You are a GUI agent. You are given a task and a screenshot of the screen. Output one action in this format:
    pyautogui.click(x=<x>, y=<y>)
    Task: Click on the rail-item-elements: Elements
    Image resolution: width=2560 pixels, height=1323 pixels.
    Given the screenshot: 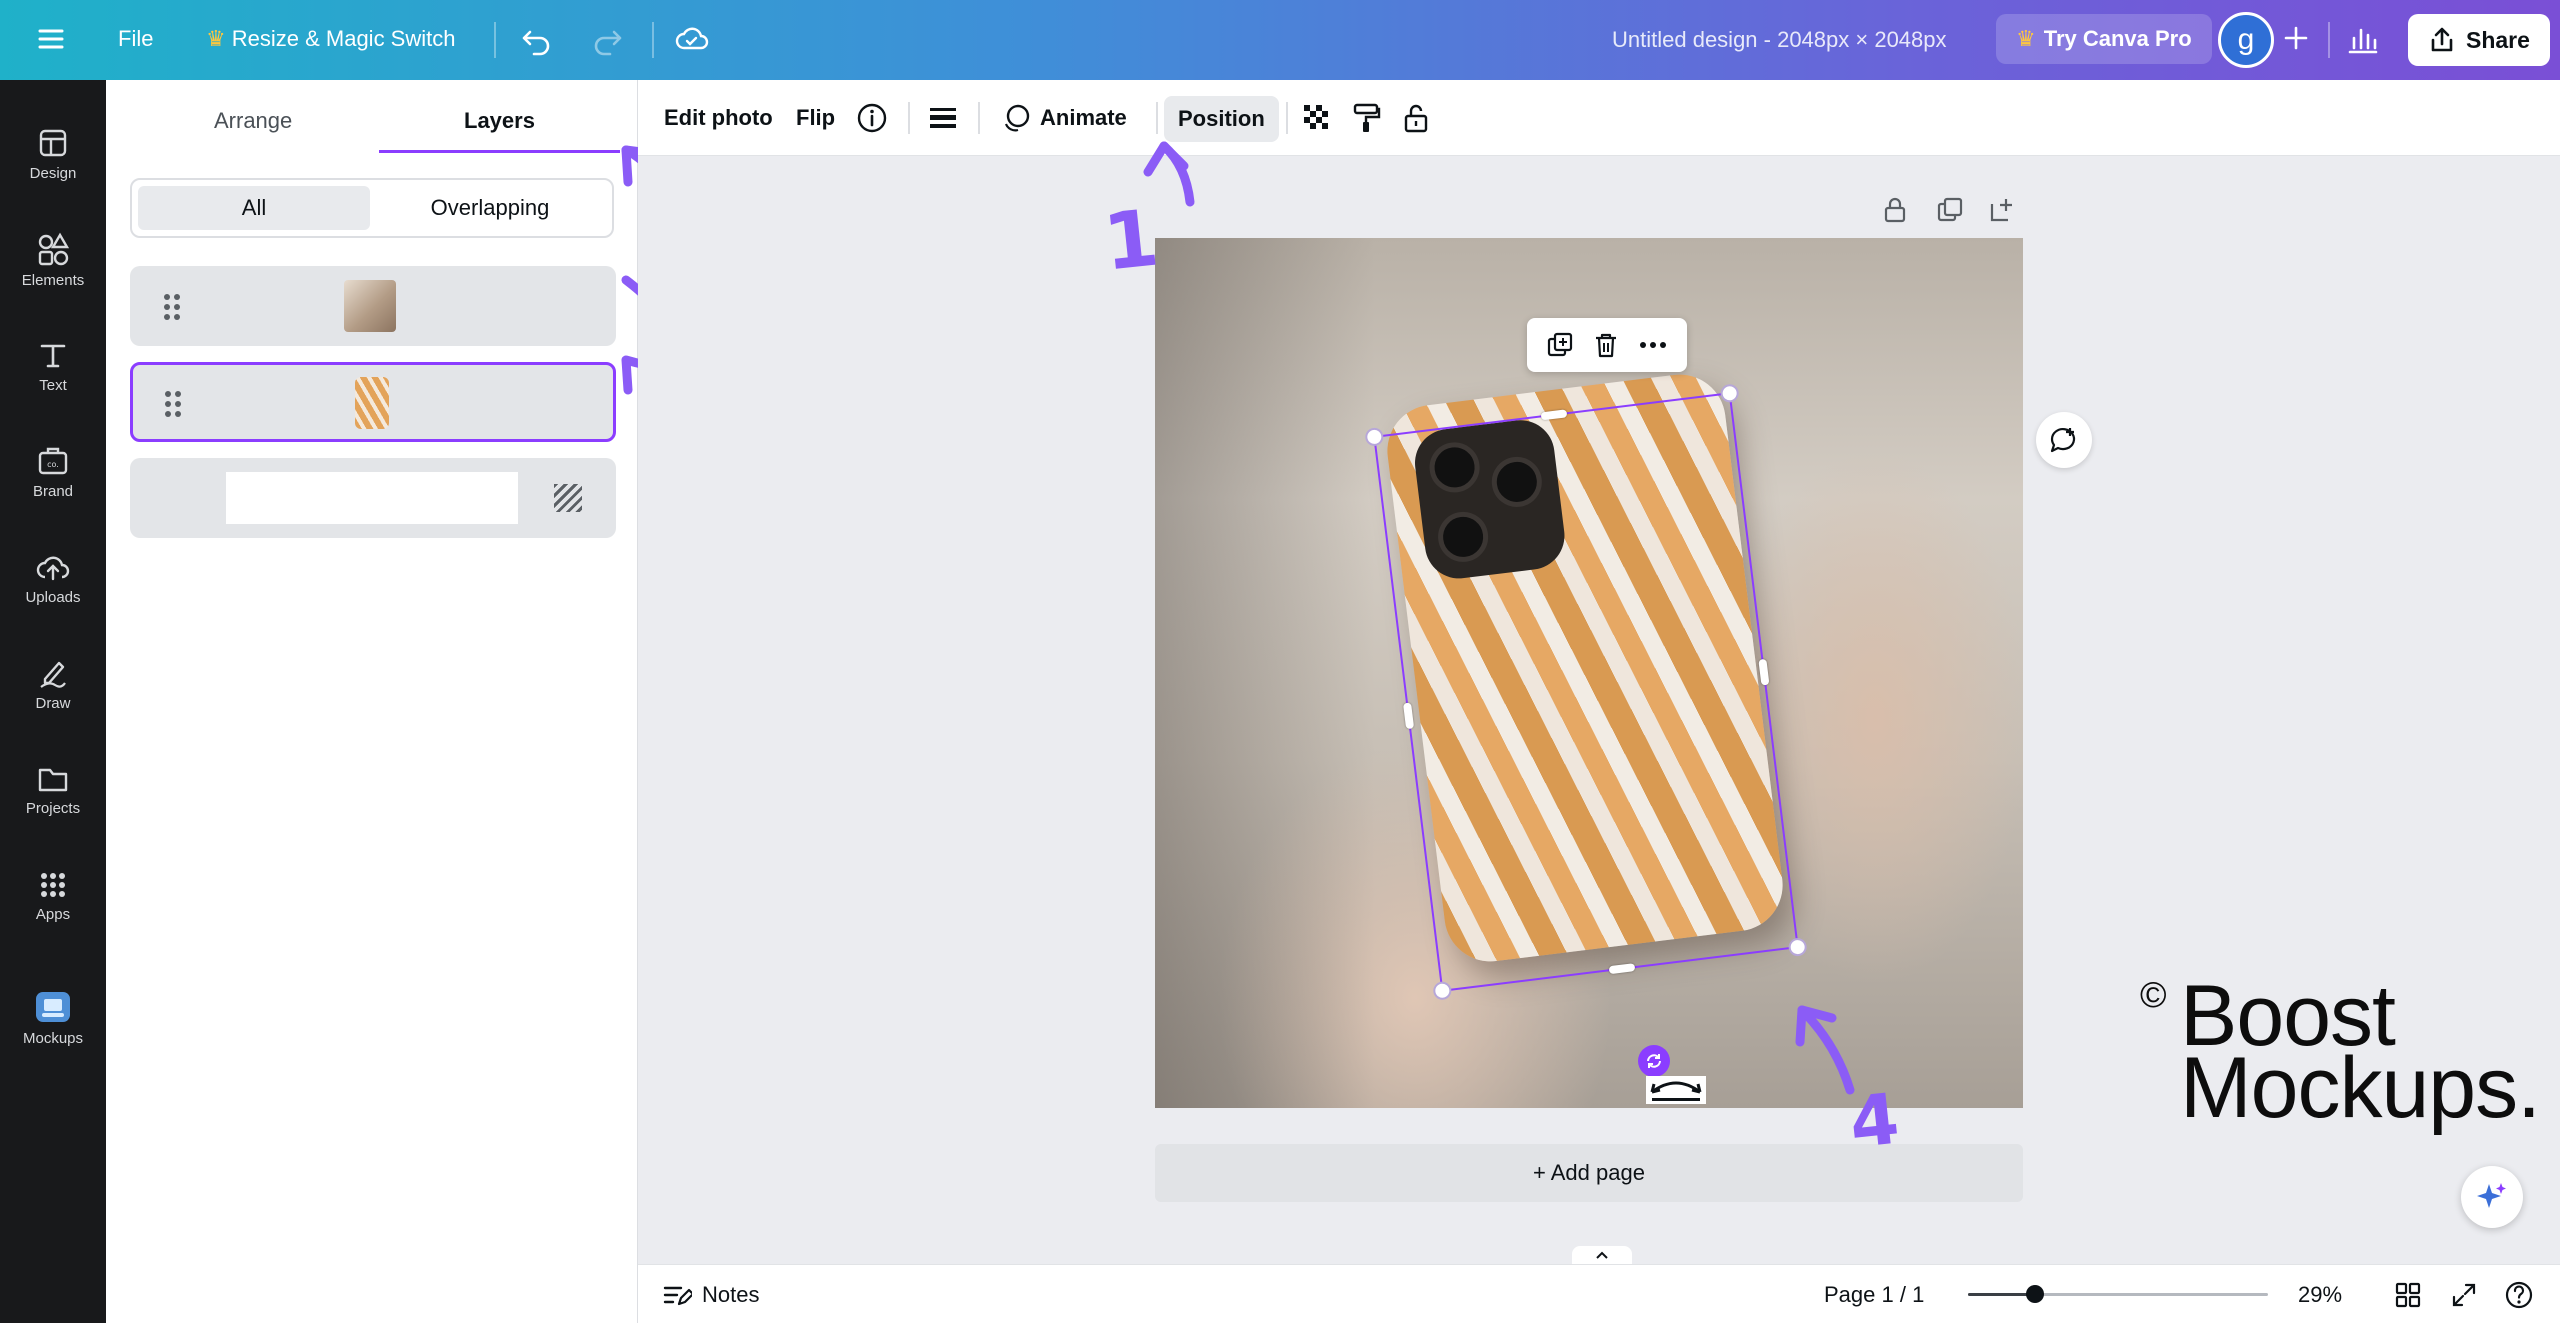 What is the action you would take?
    pyautogui.click(x=53, y=260)
    